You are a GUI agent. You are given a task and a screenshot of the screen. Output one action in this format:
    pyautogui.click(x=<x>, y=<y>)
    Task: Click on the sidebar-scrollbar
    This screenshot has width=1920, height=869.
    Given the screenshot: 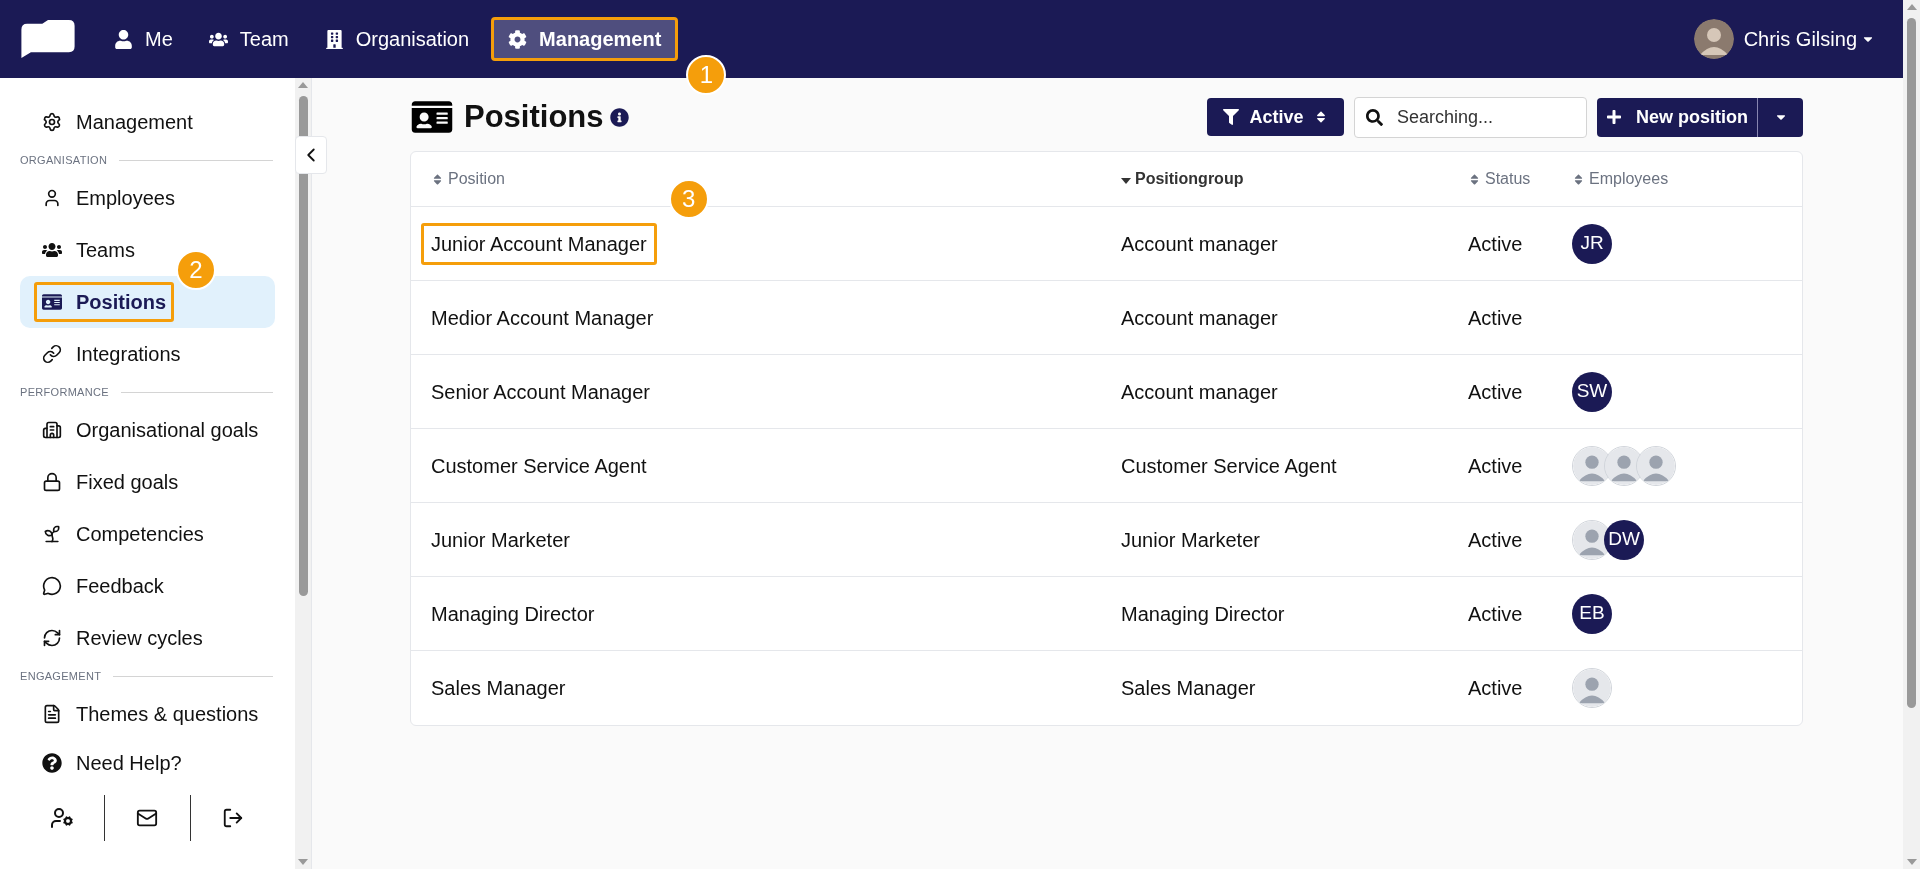 What is the action you would take?
    pyautogui.click(x=303, y=473)
    